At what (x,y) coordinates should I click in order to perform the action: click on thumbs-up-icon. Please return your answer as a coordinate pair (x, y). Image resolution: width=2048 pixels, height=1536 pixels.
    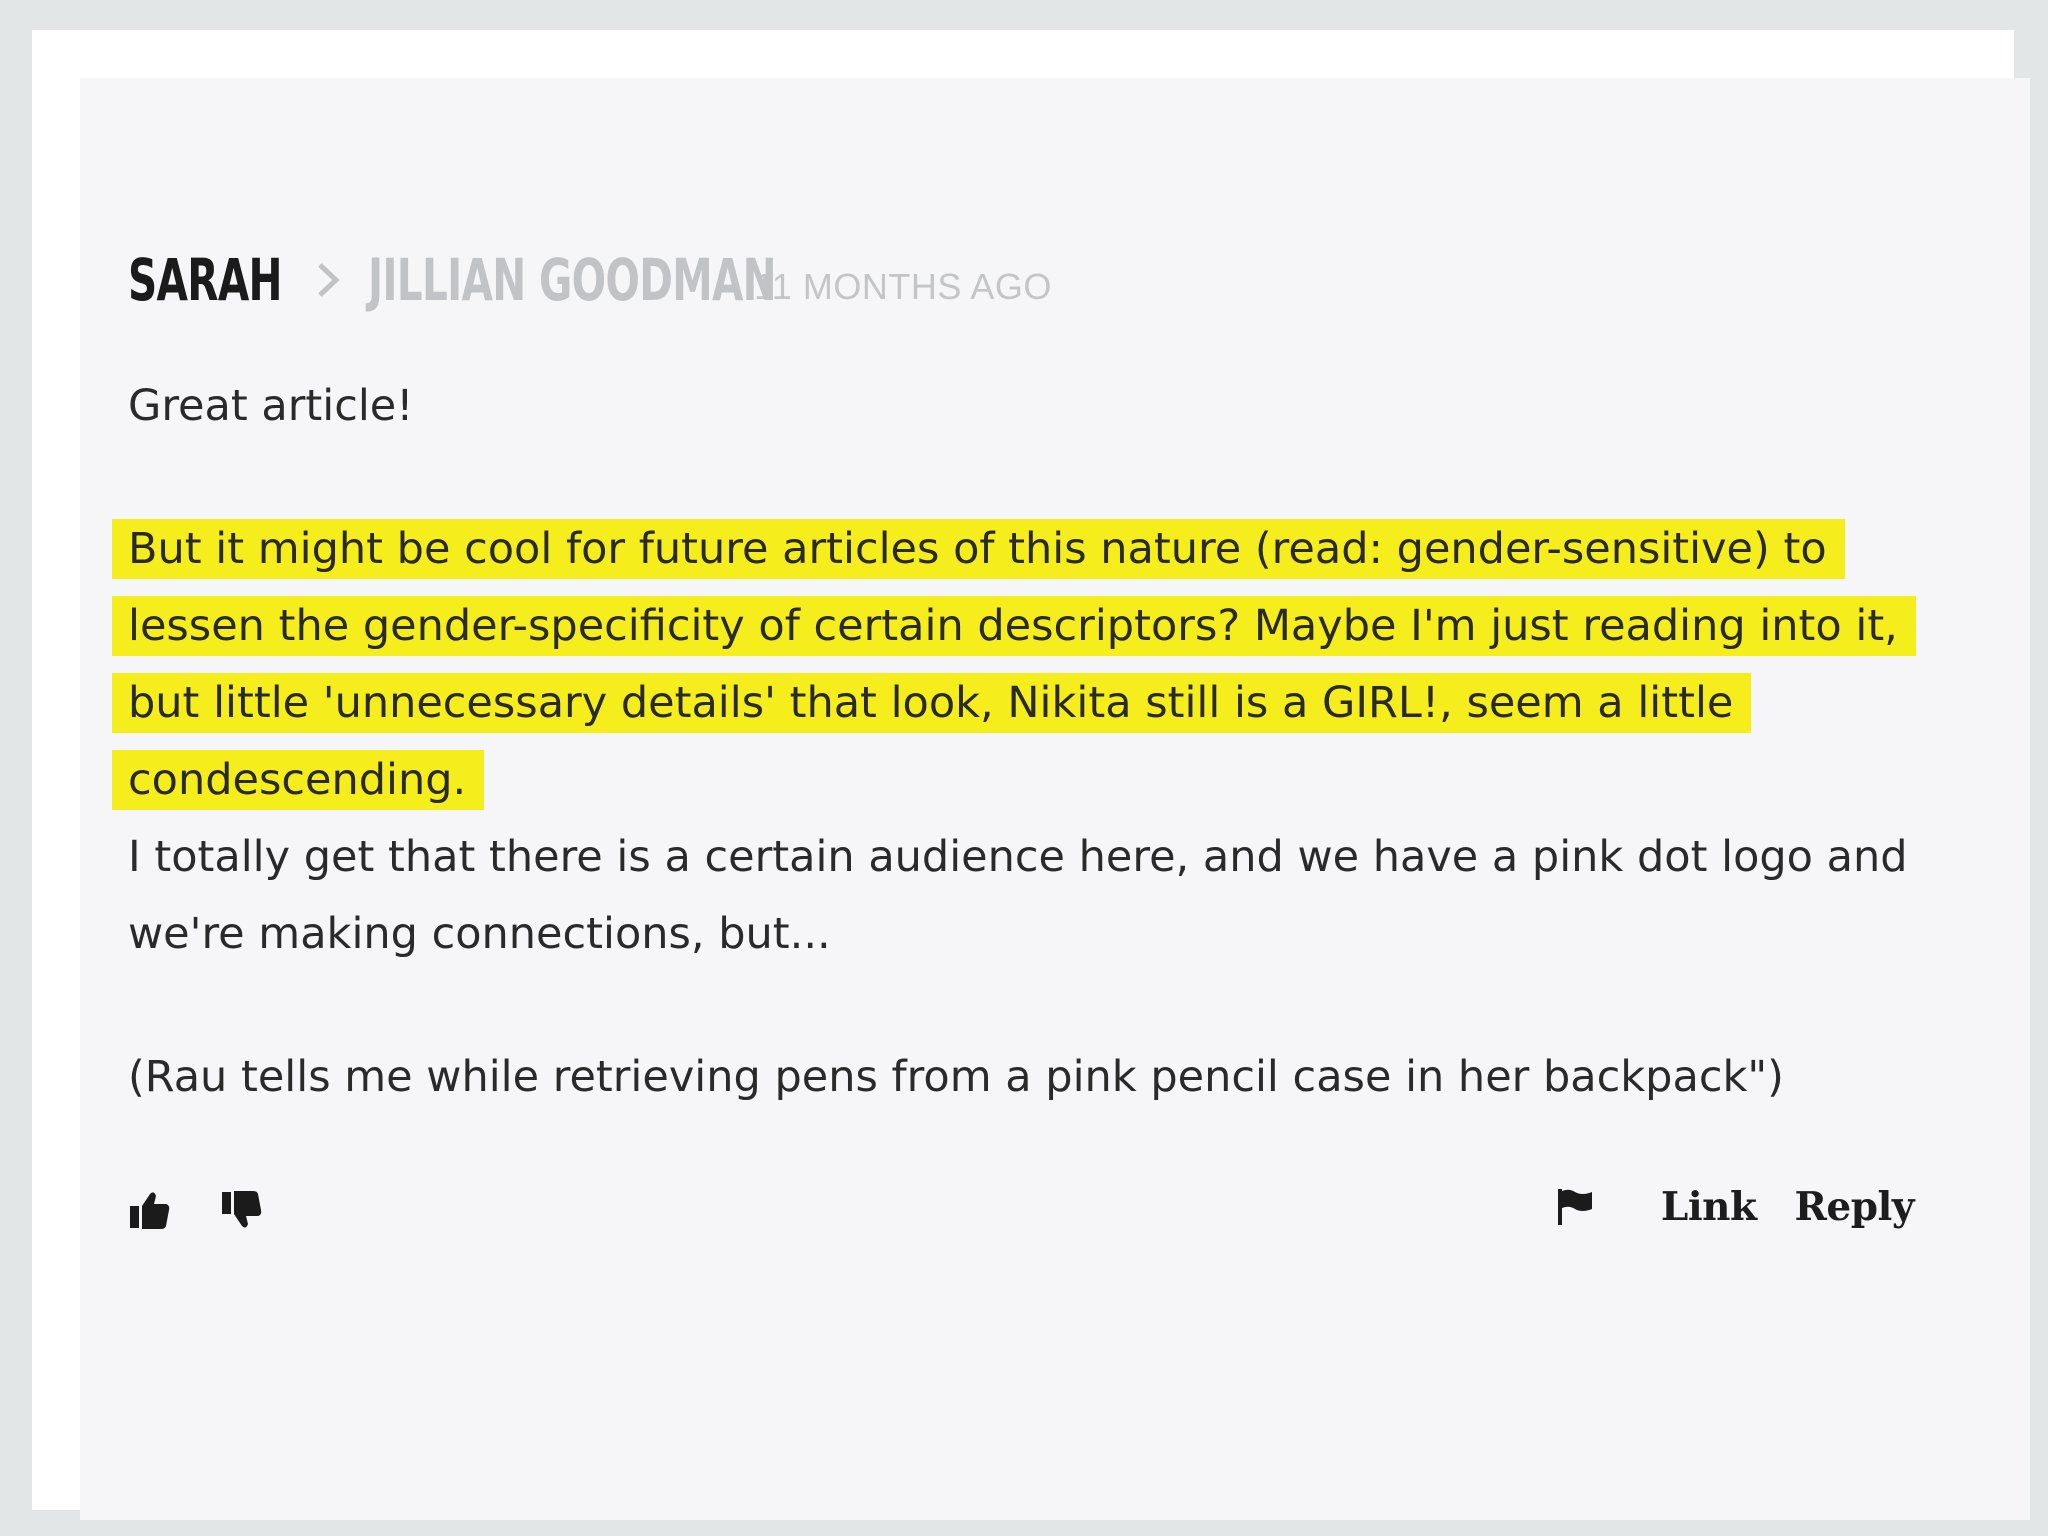
    Looking at the image, I should click on (150, 1210).